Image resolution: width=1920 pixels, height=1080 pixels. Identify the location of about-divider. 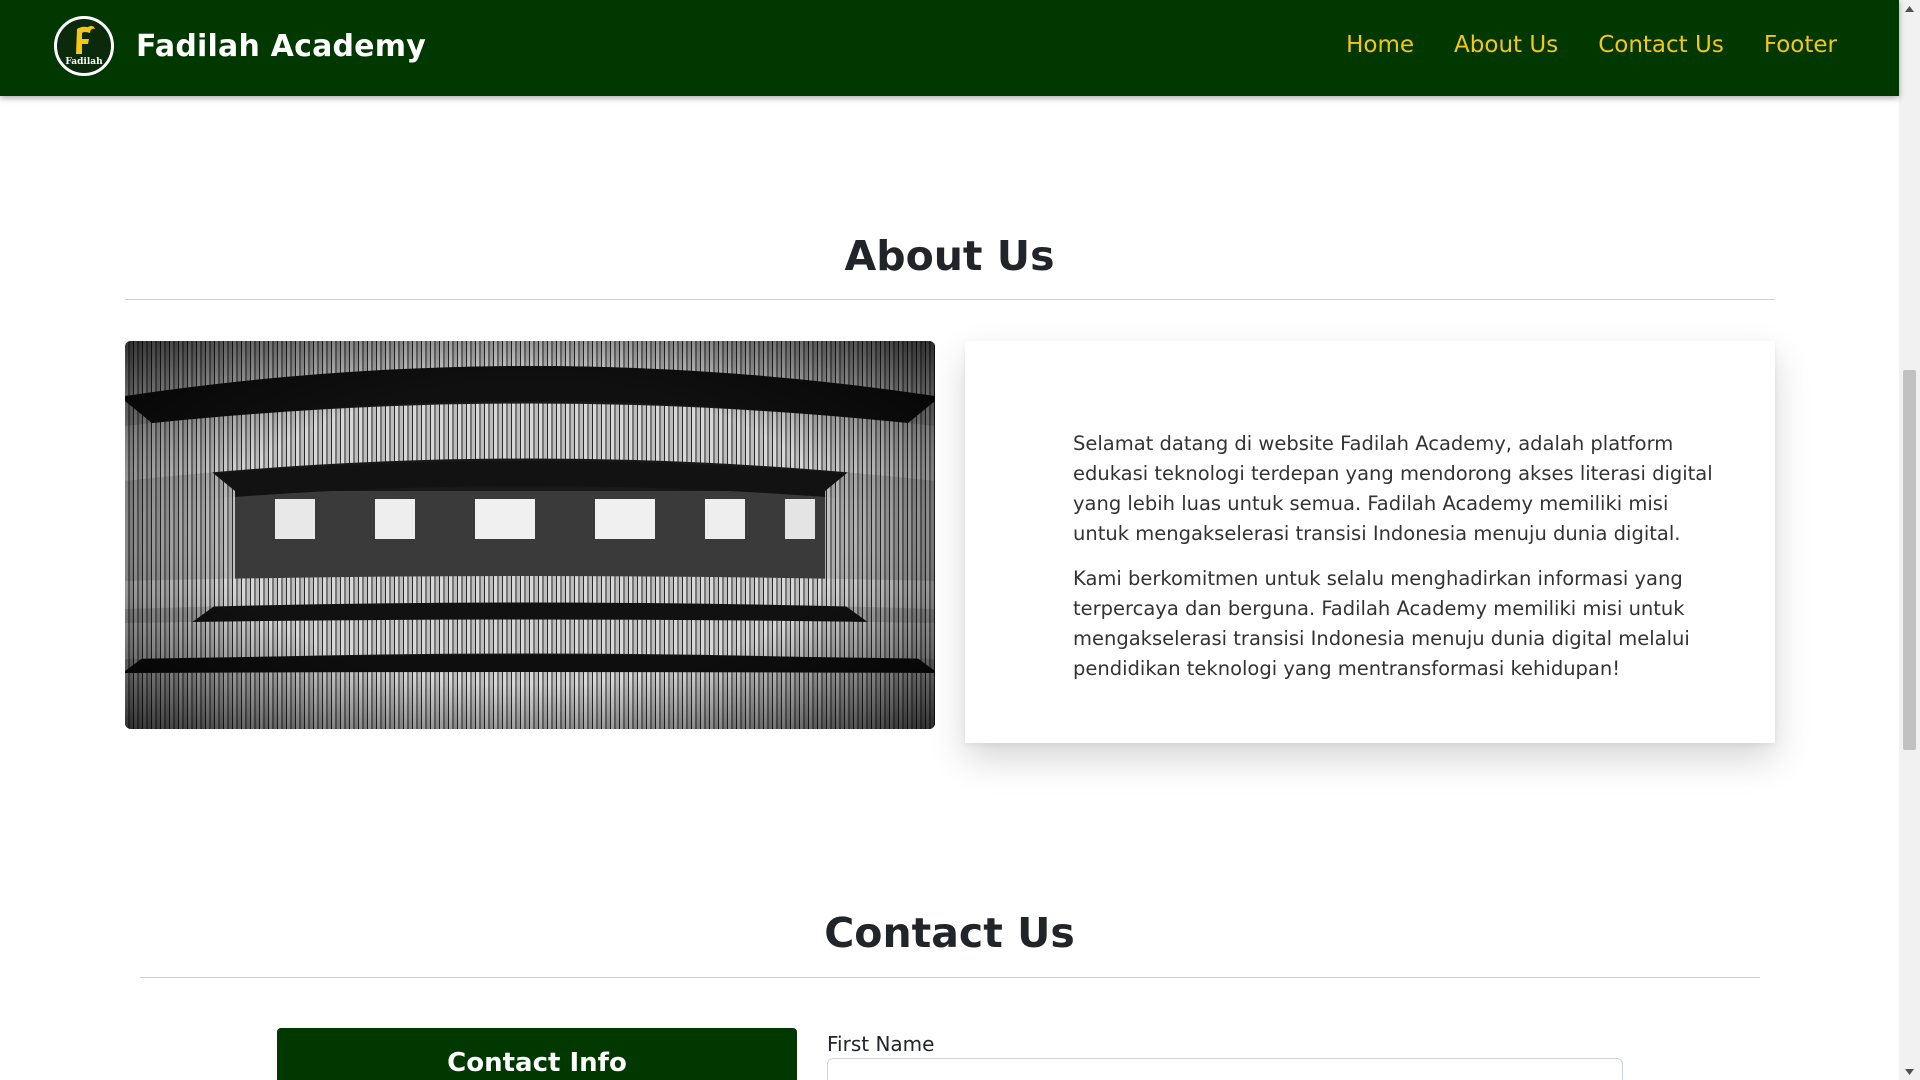
(950, 299).